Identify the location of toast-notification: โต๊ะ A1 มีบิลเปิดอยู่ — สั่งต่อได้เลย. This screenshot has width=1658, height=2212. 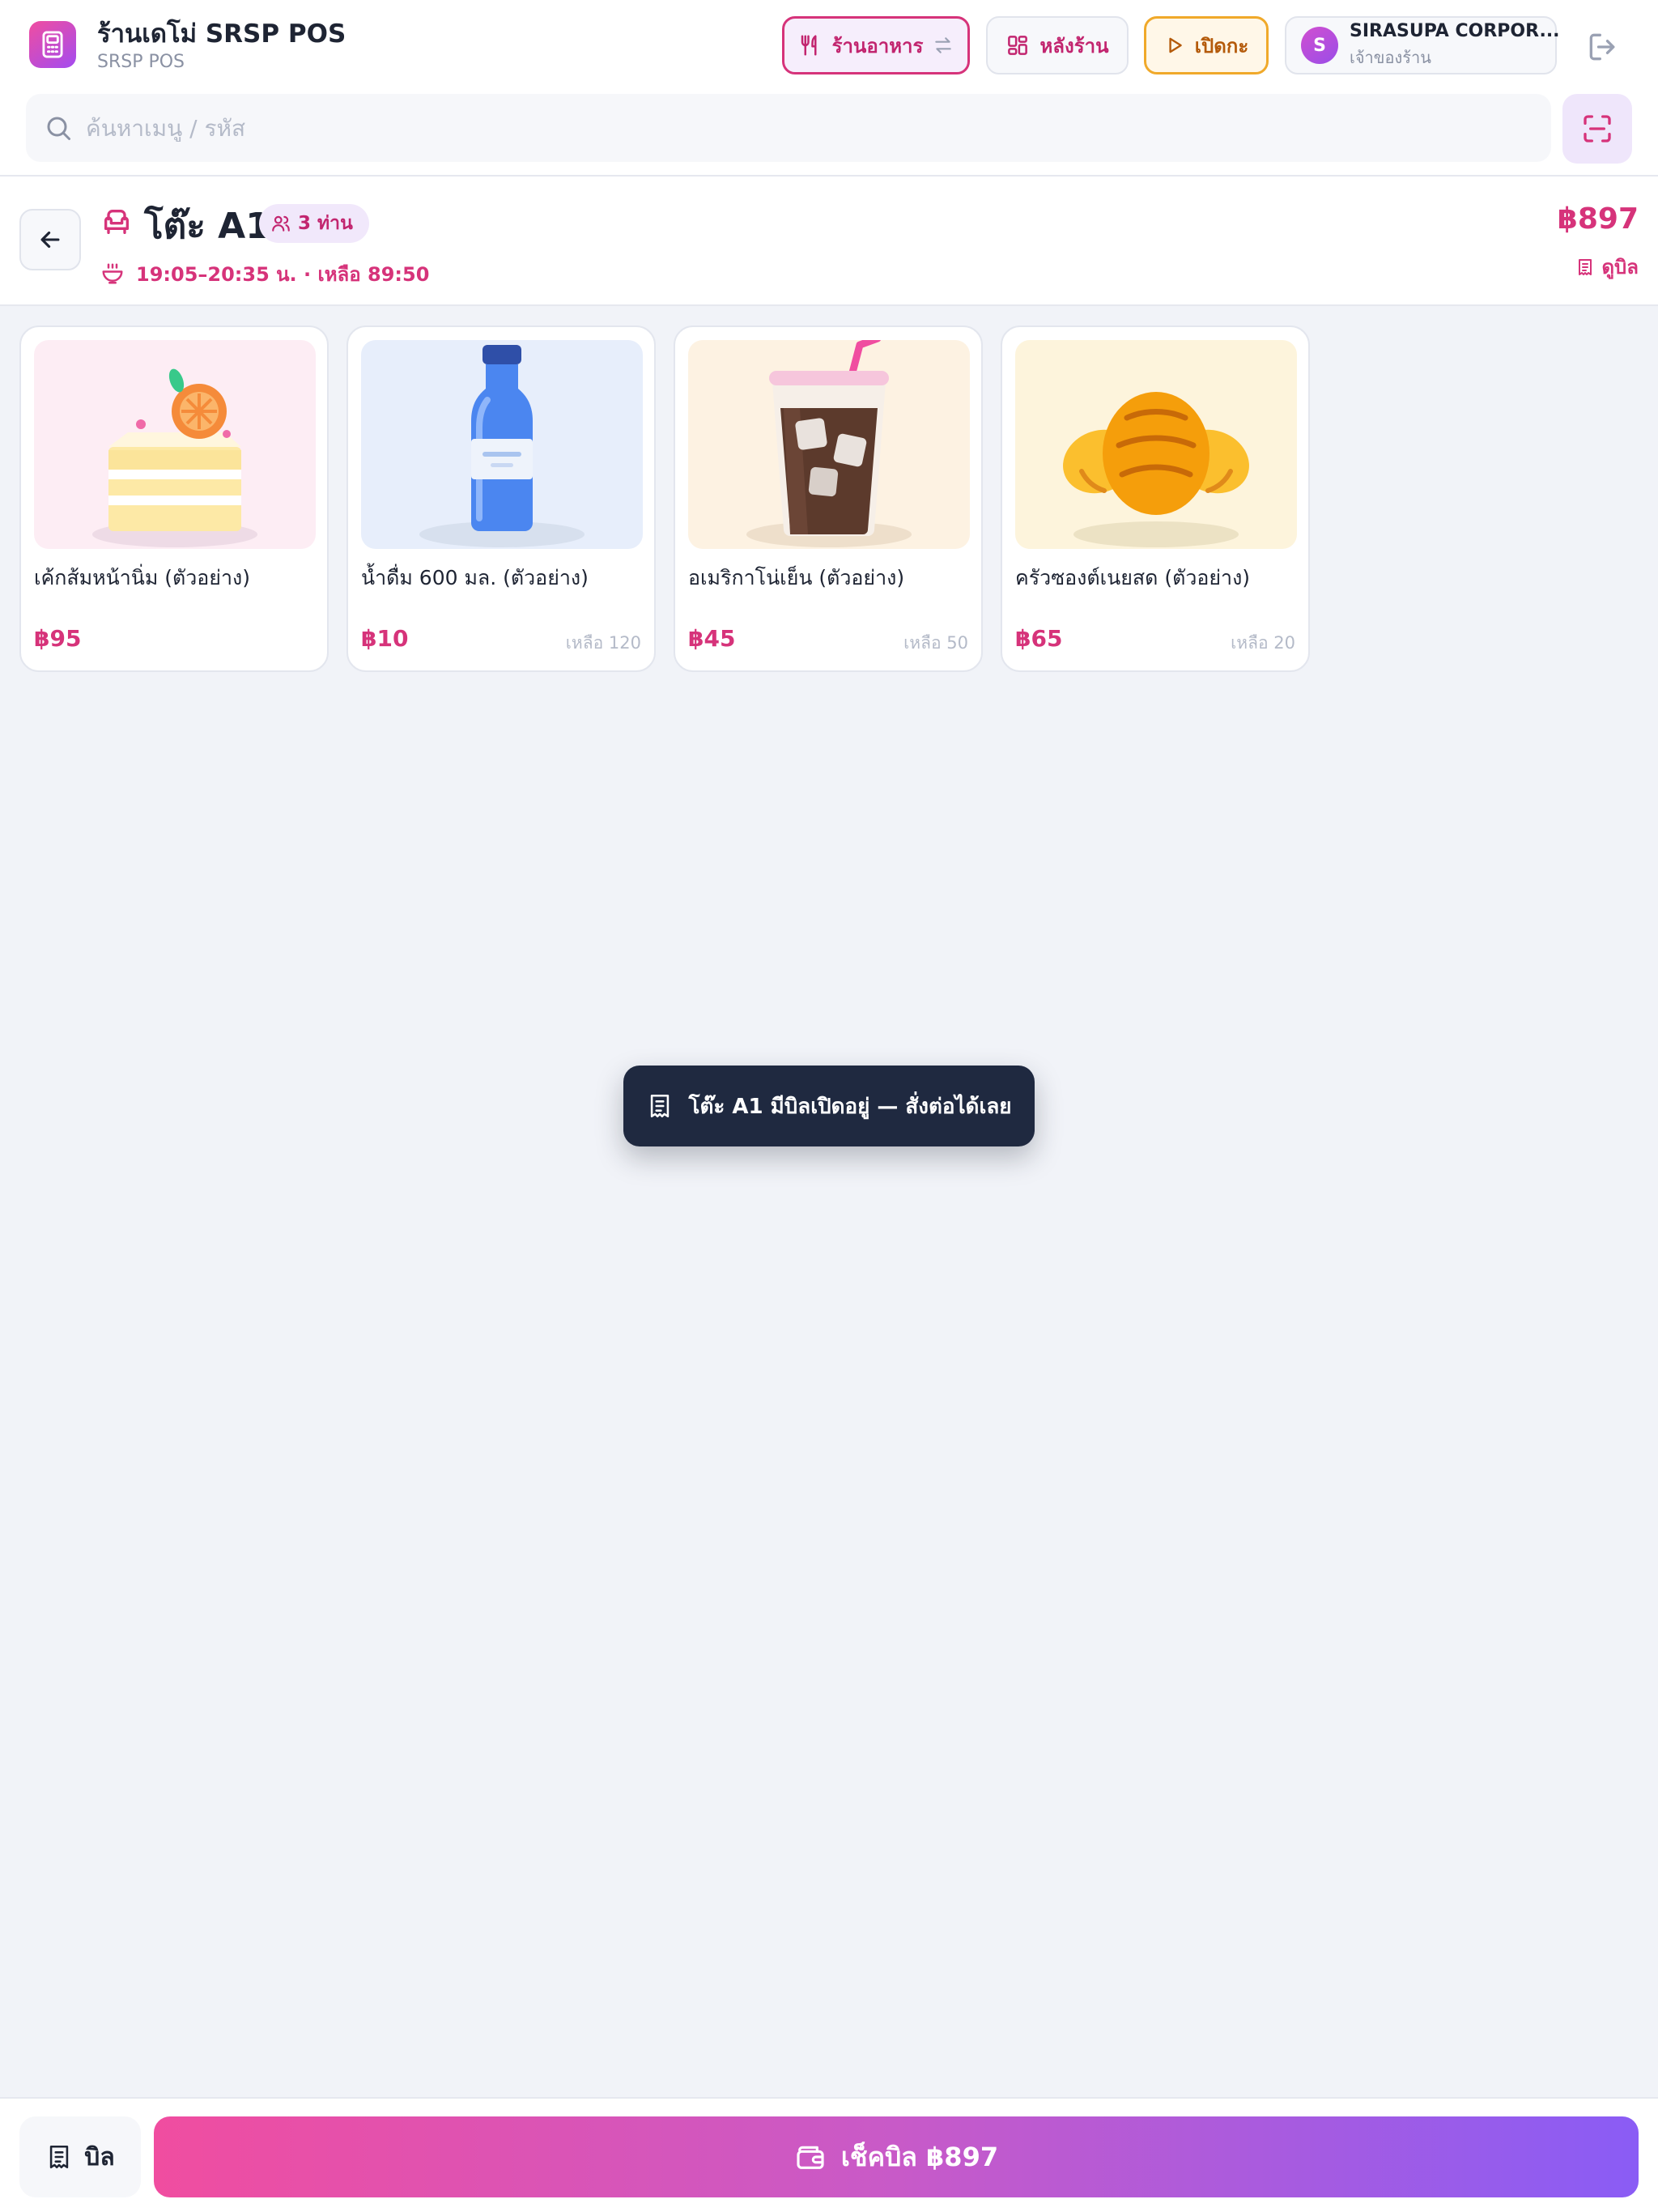
(829, 1106).